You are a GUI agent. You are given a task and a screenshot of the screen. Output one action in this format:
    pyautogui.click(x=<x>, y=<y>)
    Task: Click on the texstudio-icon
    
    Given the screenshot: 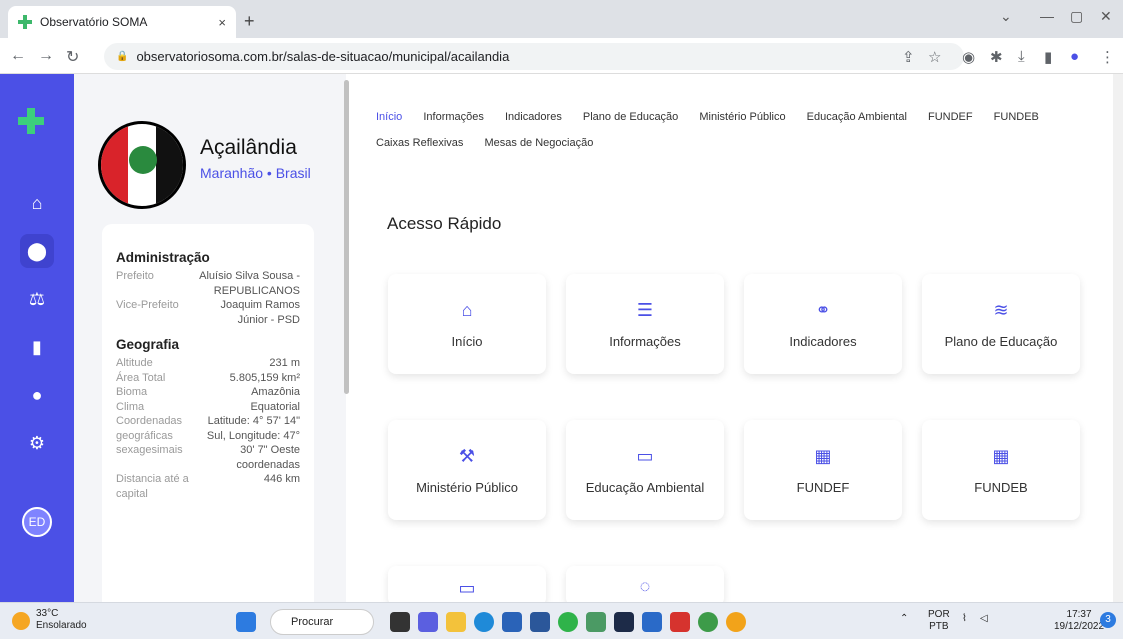 What is the action you would take?
    pyautogui.click(x=652, y=622)
    